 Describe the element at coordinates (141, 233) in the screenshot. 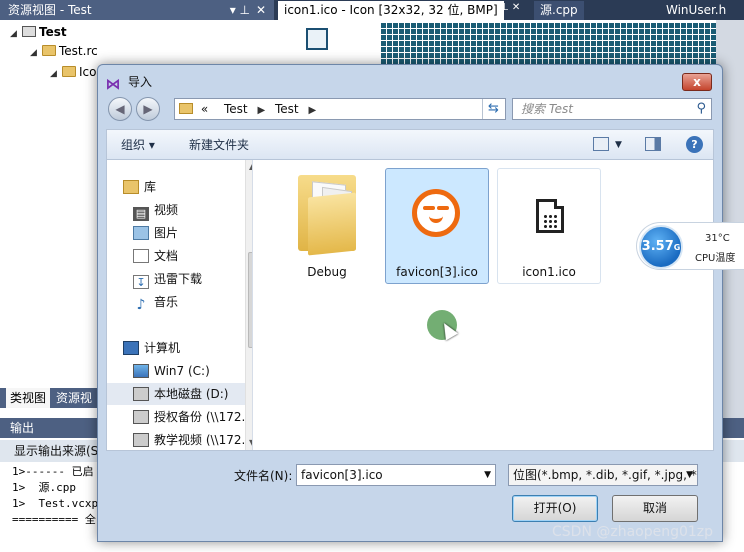

I see `picture-icon` at that location.